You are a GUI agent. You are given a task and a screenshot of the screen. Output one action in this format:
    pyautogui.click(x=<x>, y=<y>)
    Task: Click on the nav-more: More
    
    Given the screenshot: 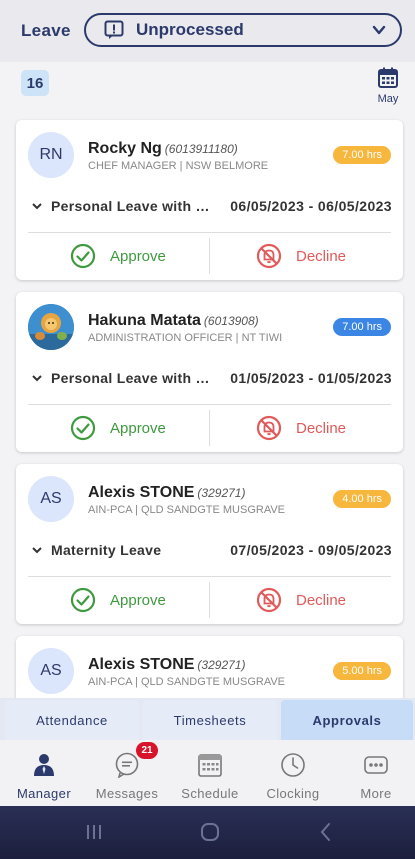 What is the action you would take?
    pyautogui.click(x=375, y=773)
    